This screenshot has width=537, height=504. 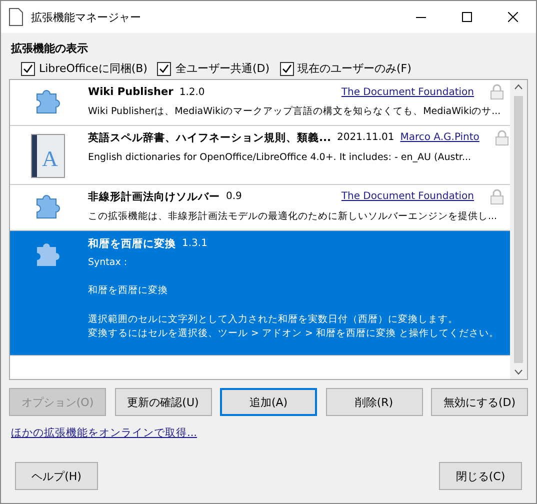 I want to click on publisher-link: Marco A.G.Pinto, so click(x=440, y=138).